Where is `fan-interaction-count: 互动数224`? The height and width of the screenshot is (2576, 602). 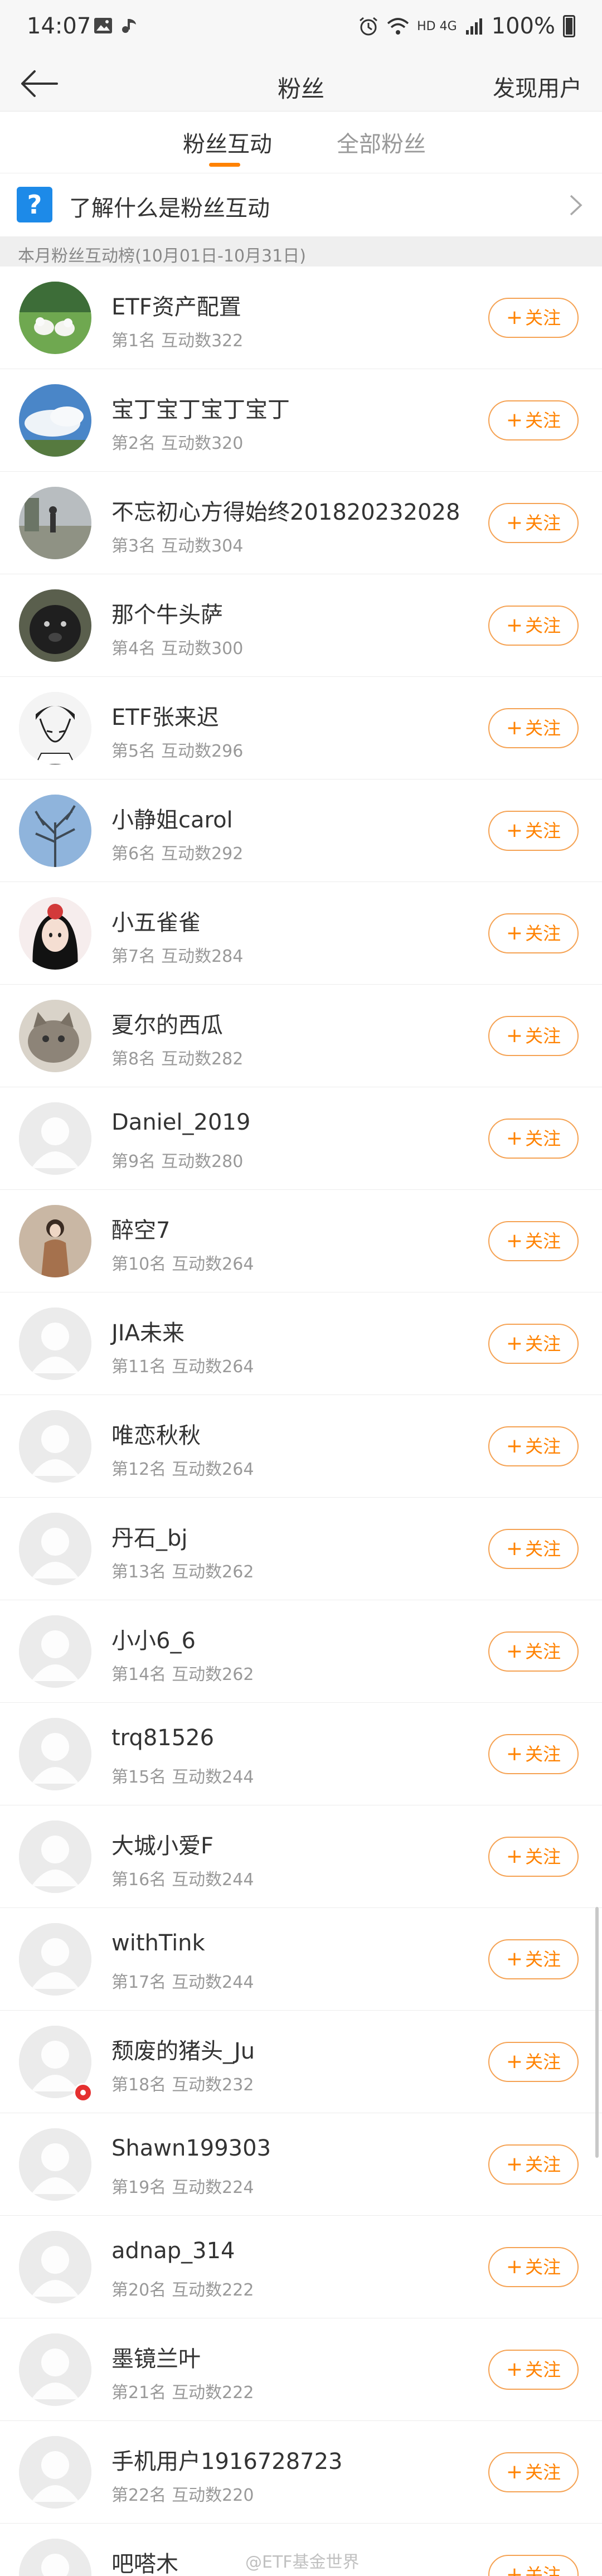 fan-interaction-count: 互动数224 is located at coordinates (213, 2187).